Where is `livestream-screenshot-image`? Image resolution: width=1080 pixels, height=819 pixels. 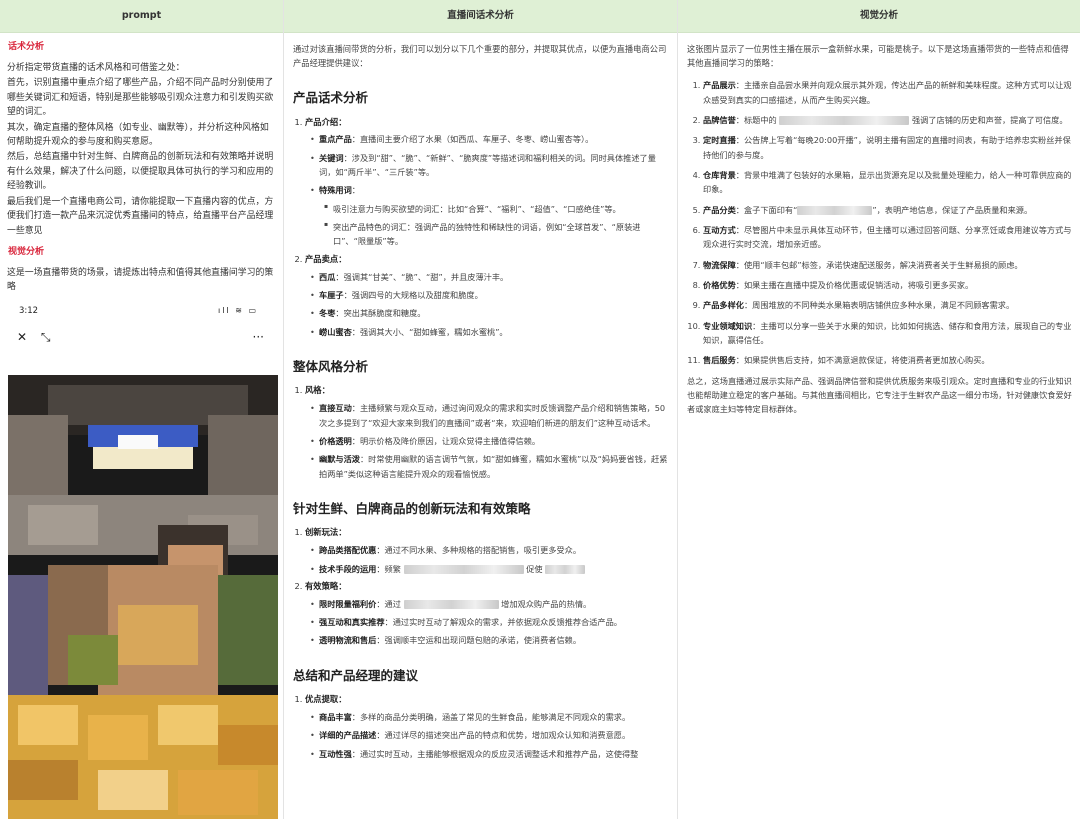 livestream-screenshot-image is located at coordinates (143, 597).